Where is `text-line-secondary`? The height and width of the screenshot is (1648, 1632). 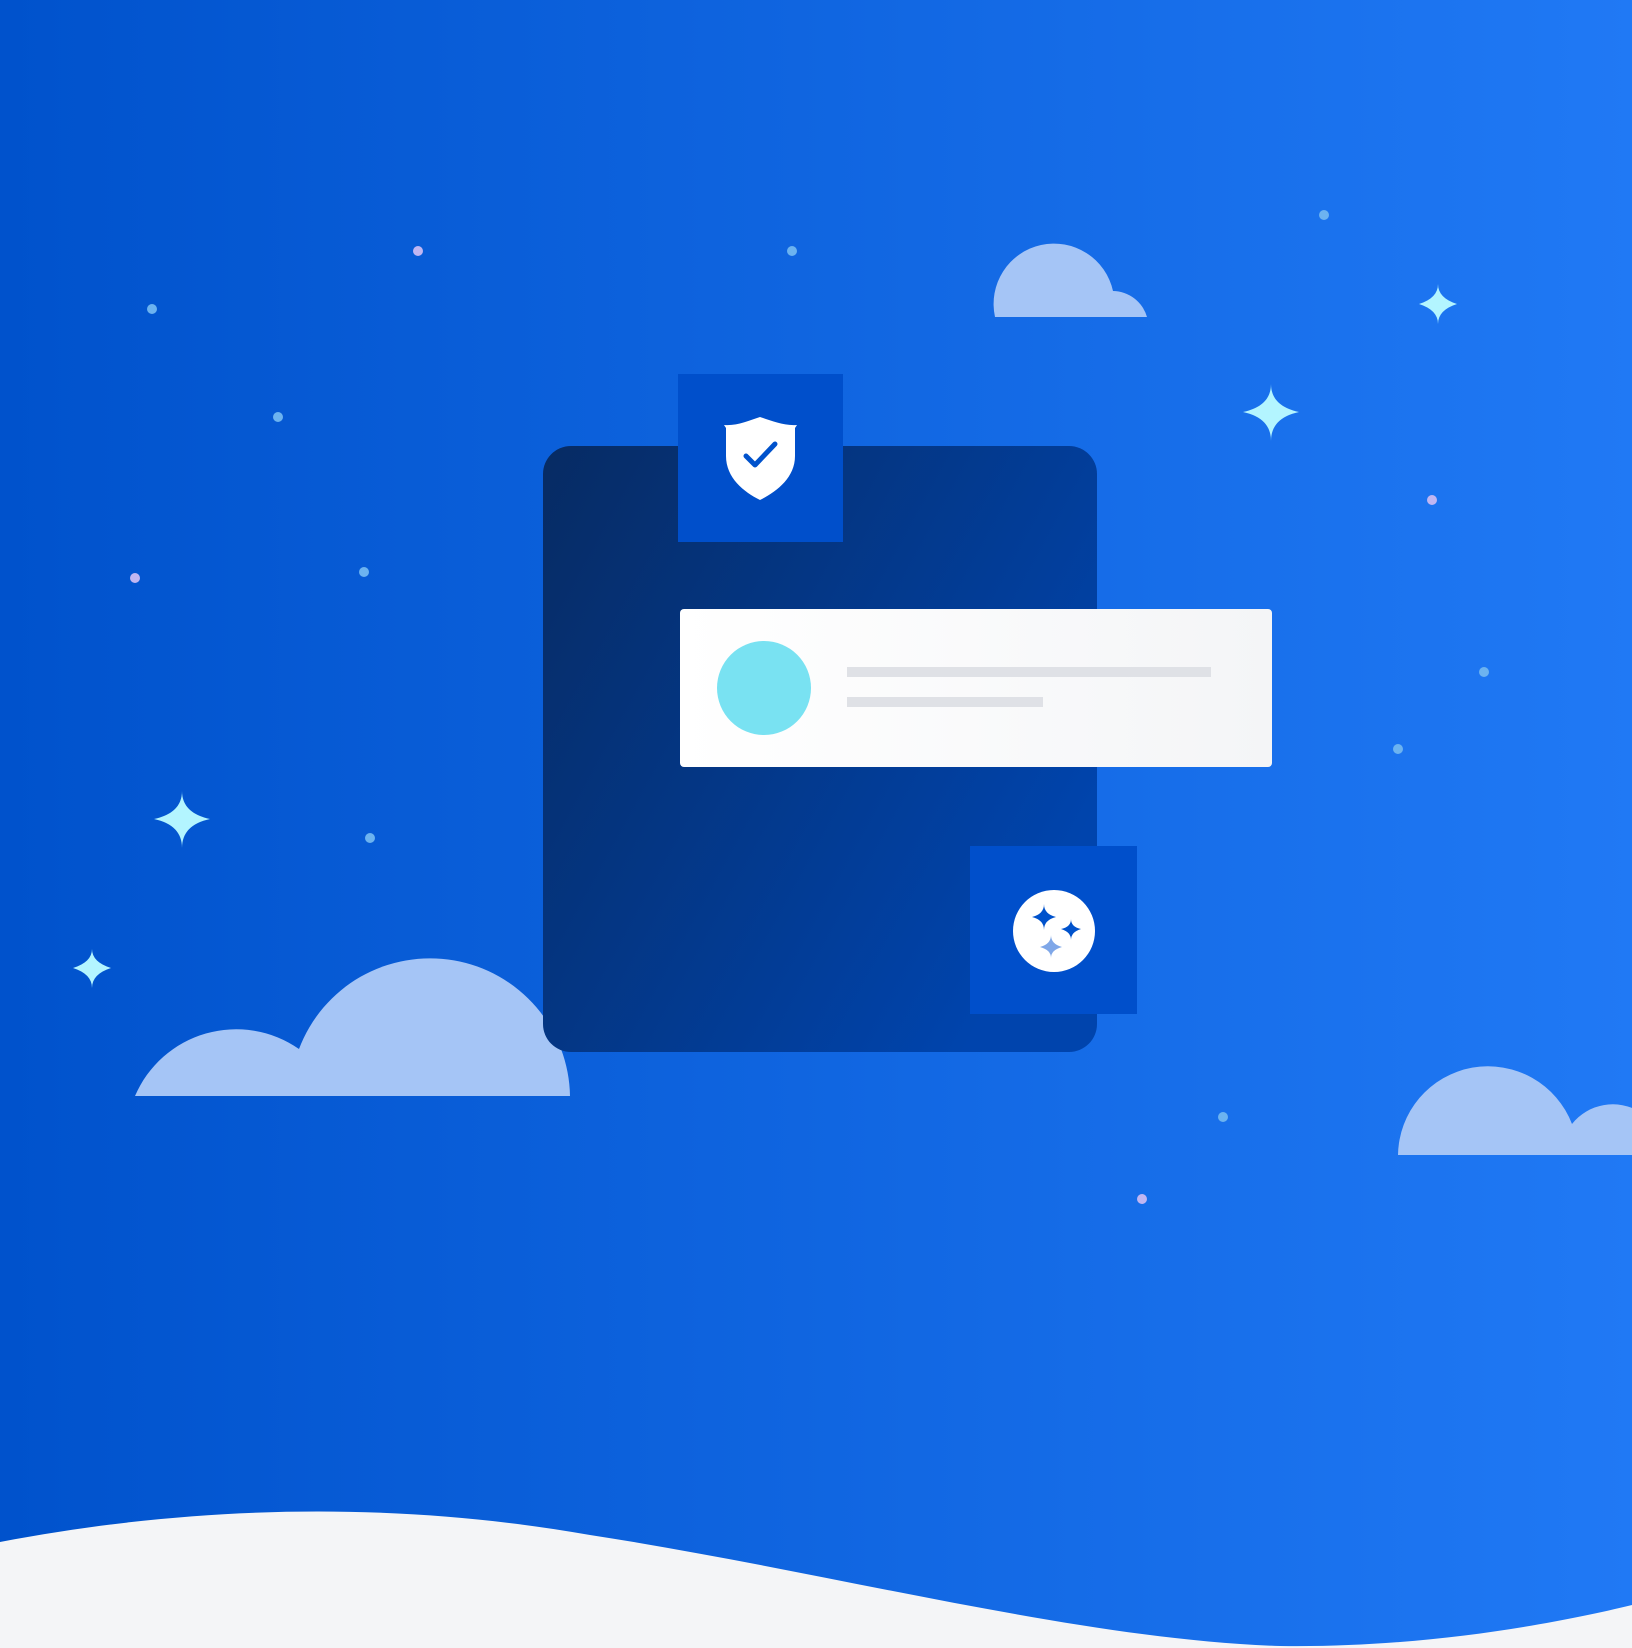
text-line-secondary is located at coordinates (945, 702).